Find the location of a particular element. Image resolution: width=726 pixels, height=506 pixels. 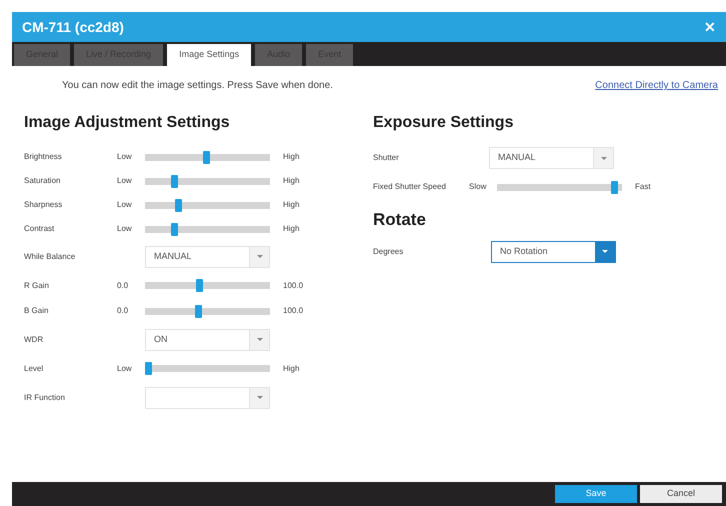

field-label: IR Function is located at coordinates (45, 398).